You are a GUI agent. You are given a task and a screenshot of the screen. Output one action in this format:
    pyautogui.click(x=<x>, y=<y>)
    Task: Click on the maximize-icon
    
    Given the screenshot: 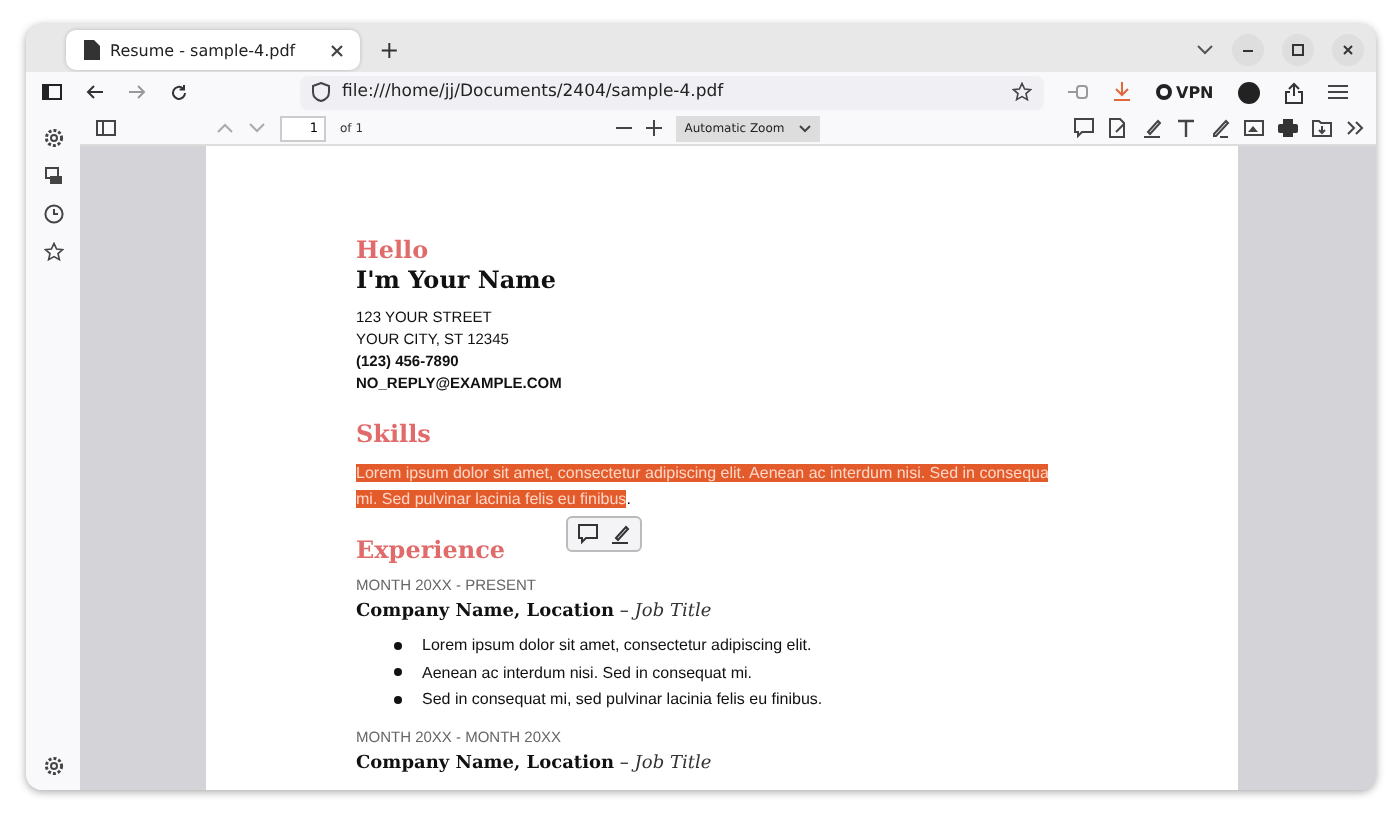 What is the action you would take?
    pyautogui.click(x=1298, y=50)
    